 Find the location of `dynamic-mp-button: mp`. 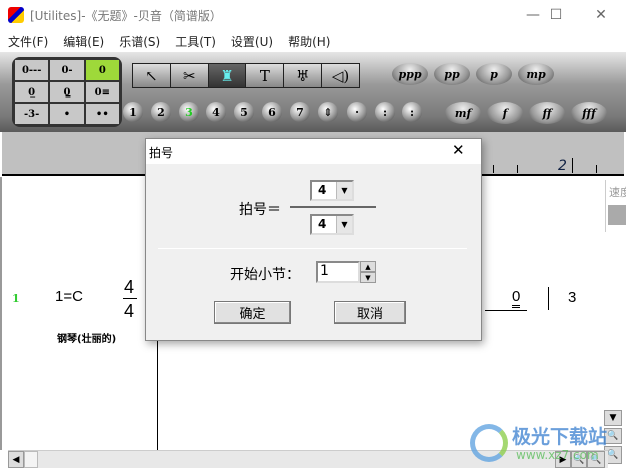

dynamic-mp-button: mp is located at coordinates (536, 74).